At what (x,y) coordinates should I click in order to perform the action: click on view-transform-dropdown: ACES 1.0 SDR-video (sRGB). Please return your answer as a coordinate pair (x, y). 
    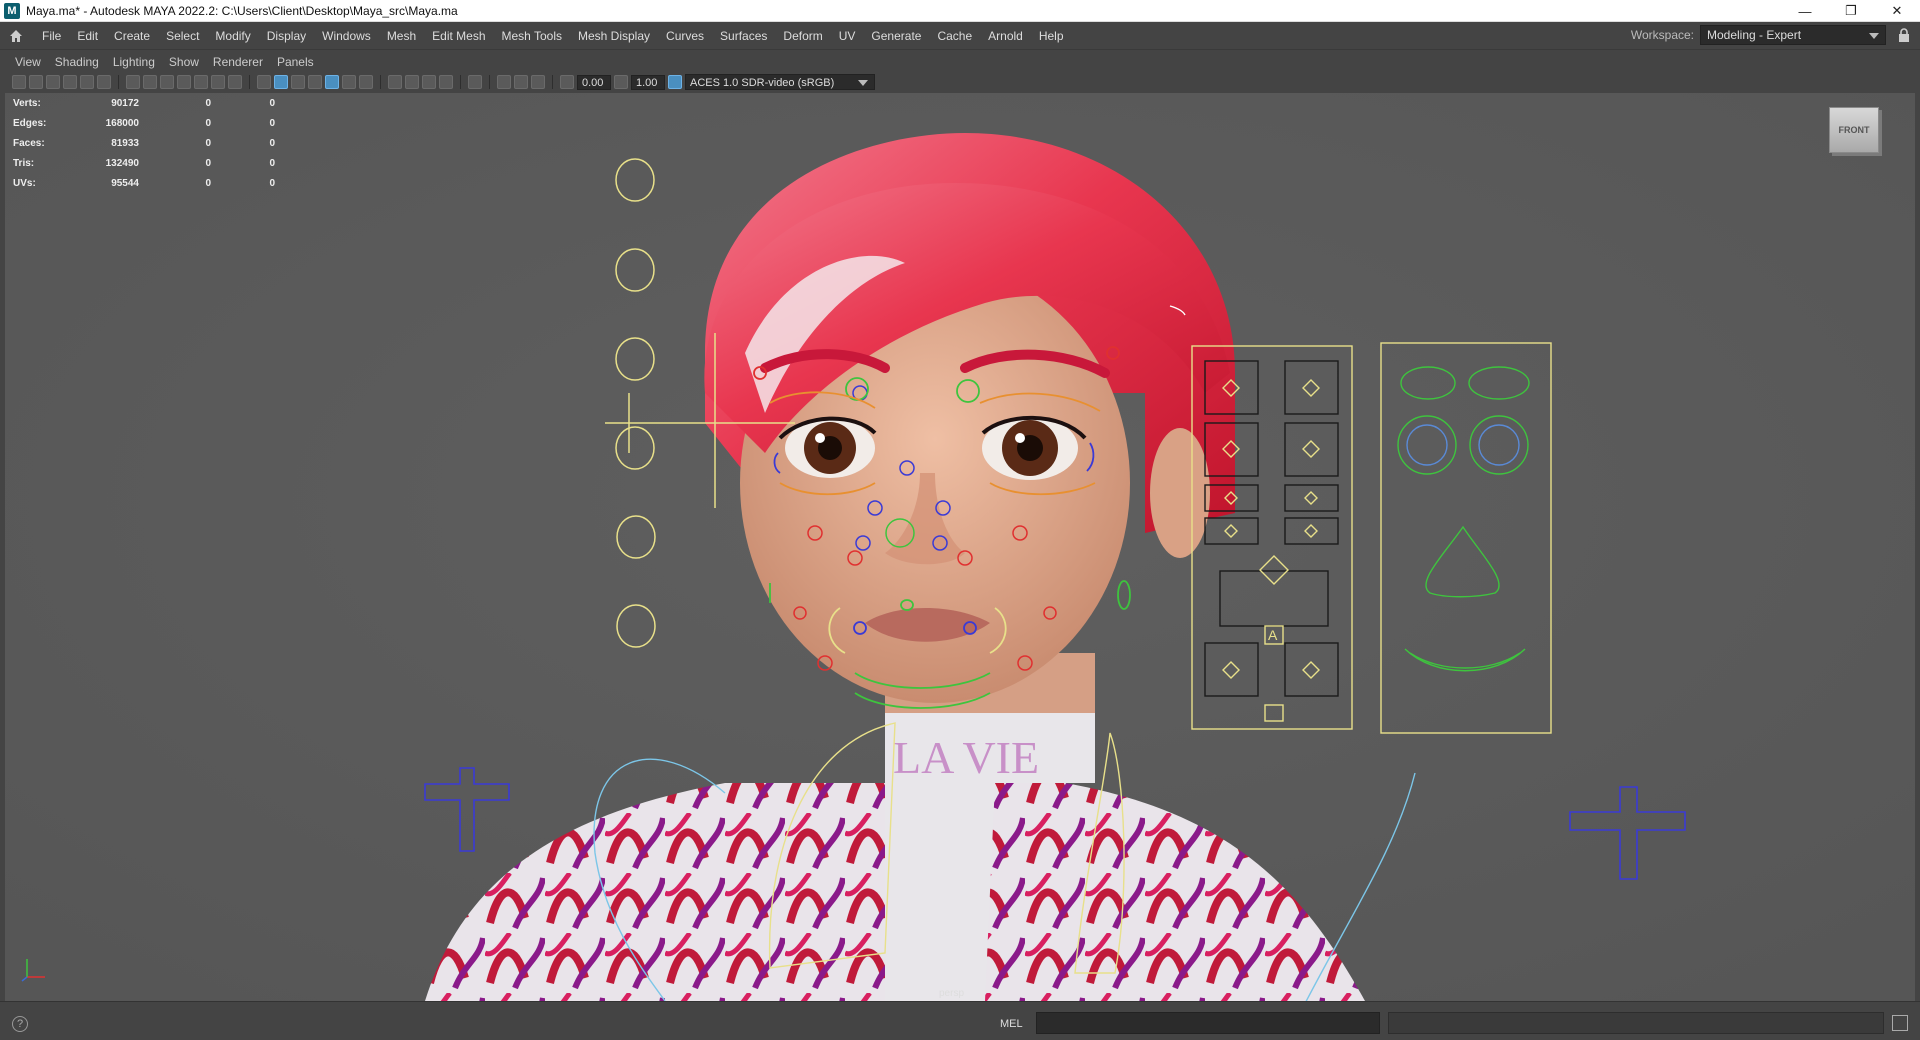
    Looking at the image, I should click on (780, 82).